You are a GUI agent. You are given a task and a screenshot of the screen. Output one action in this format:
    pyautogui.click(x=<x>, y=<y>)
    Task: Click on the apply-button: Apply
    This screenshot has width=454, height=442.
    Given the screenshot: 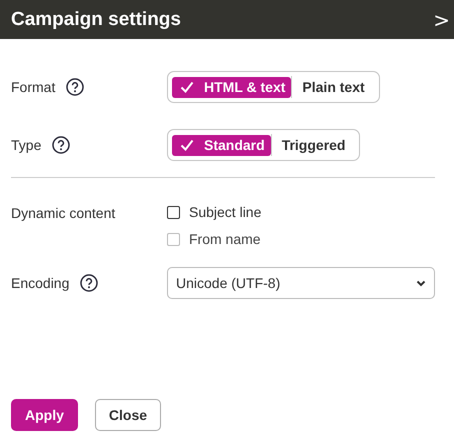 What is the action you would take?
    pyautogui.click(x=44, y=415)
    